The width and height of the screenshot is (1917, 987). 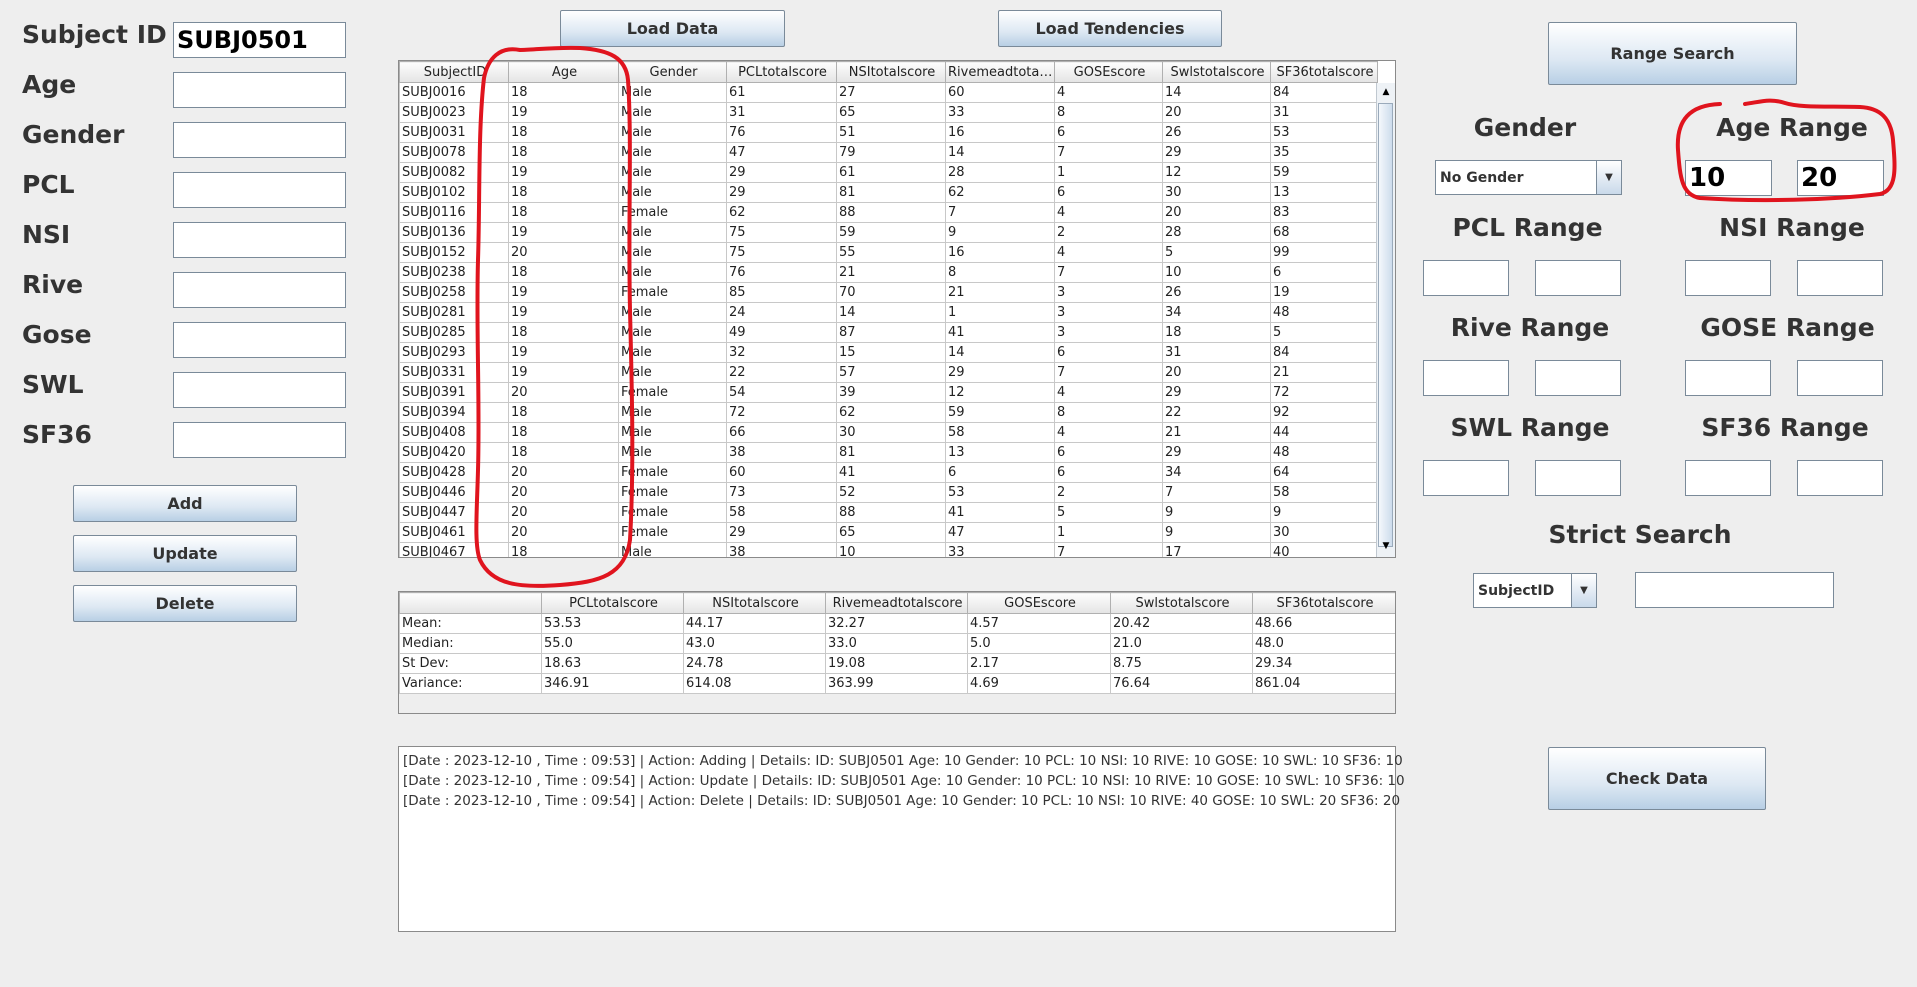 I want to click on pcl-min-field, so click(x=1466, y=278).